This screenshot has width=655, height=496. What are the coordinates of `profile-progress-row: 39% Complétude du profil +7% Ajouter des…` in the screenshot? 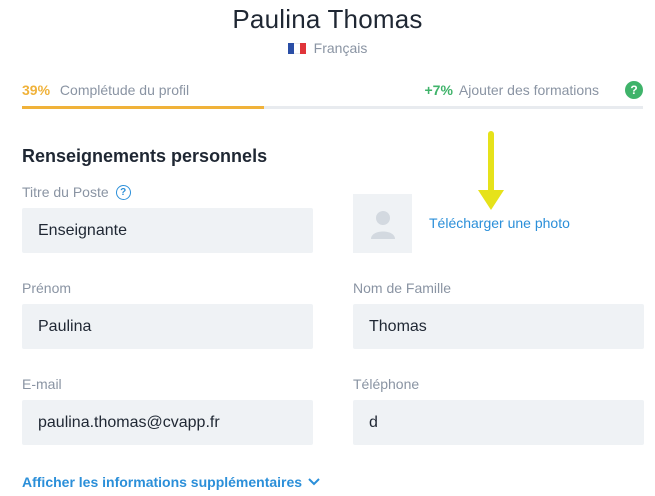 It's located at (332, 90).